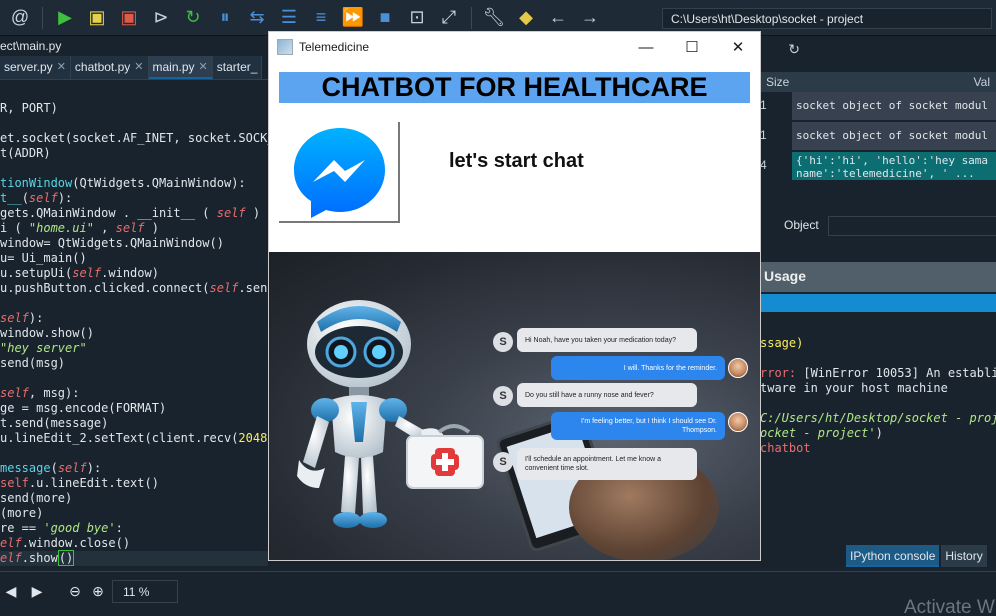 The image size is (996, 616). Describe the element at coordinates (285, 47) in the screenshot. I see `app-icon` at that location.